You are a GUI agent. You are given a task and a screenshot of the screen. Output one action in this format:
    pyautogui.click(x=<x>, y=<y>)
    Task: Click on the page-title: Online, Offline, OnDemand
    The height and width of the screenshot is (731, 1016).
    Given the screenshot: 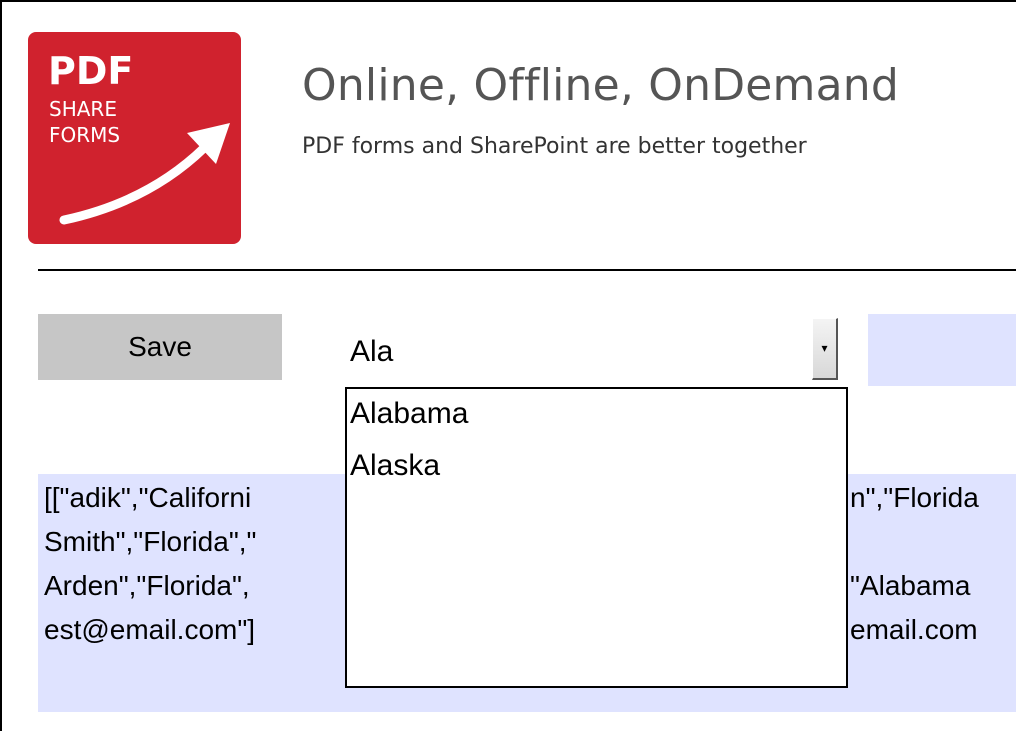 What is the action you would take?
    pyautogui.click(x=601, y=85)
    